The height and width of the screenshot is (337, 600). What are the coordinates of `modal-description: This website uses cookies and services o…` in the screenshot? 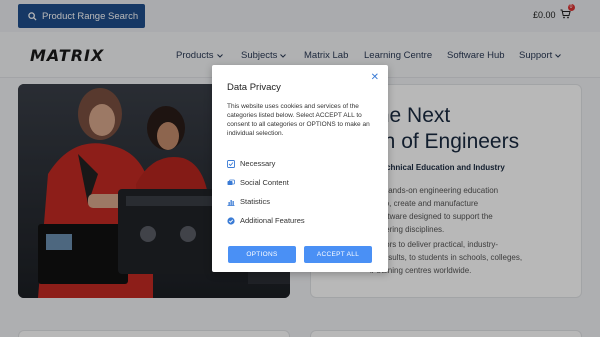 It's located at (298, 120).